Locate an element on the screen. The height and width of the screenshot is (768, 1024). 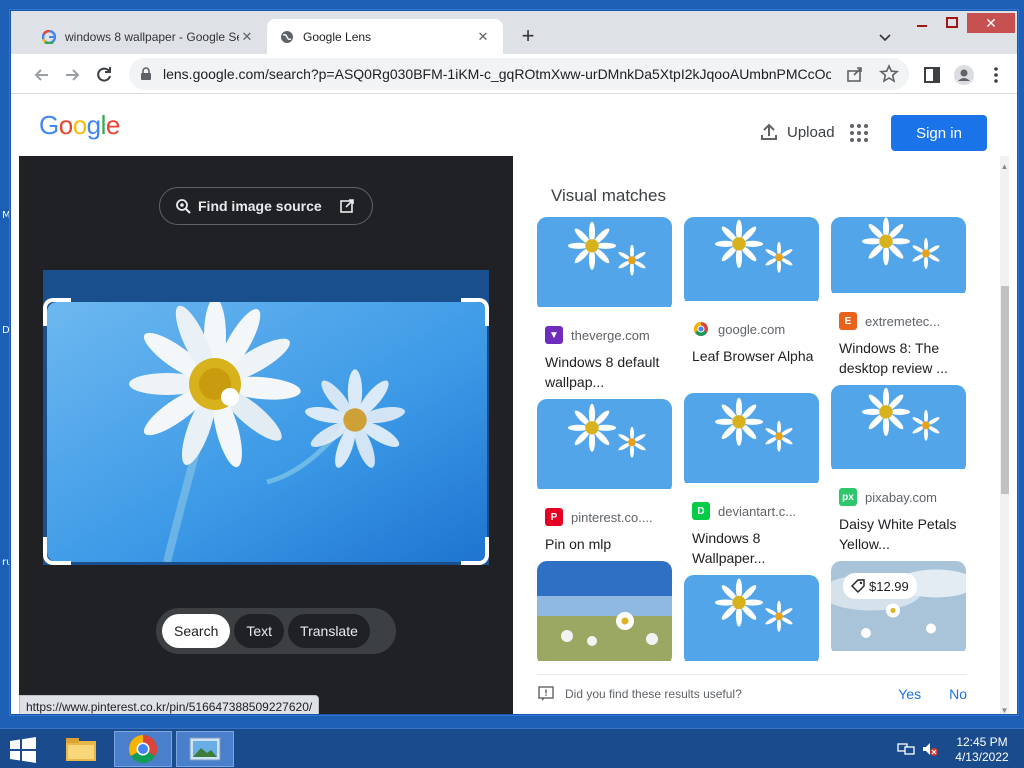
tab-title: Google Lens is located at coordinates (337, 36).